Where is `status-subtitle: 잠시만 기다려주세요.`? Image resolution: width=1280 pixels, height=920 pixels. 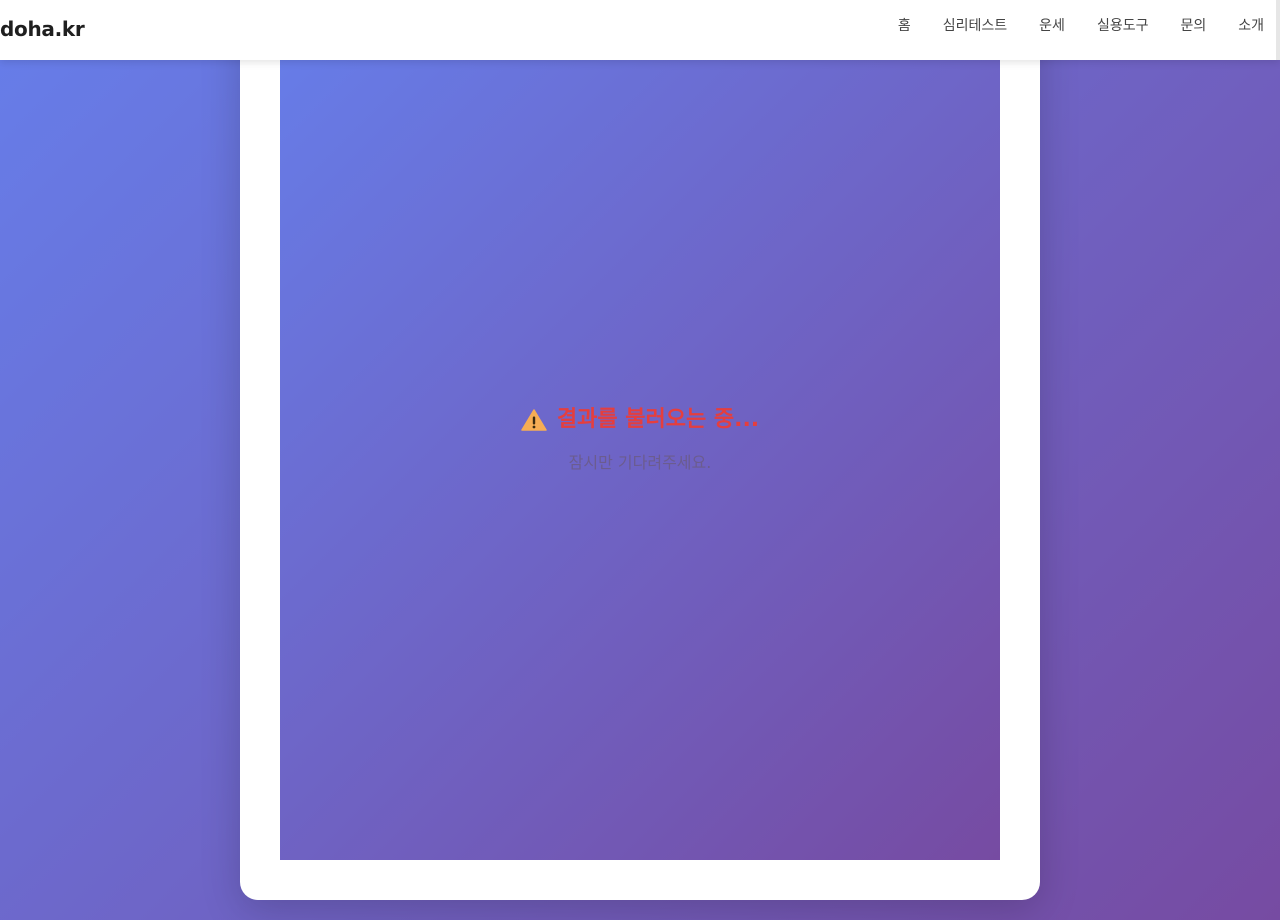
status-subtitle: 잠시만 기다려주세요. is located at coordinates (640, 462).